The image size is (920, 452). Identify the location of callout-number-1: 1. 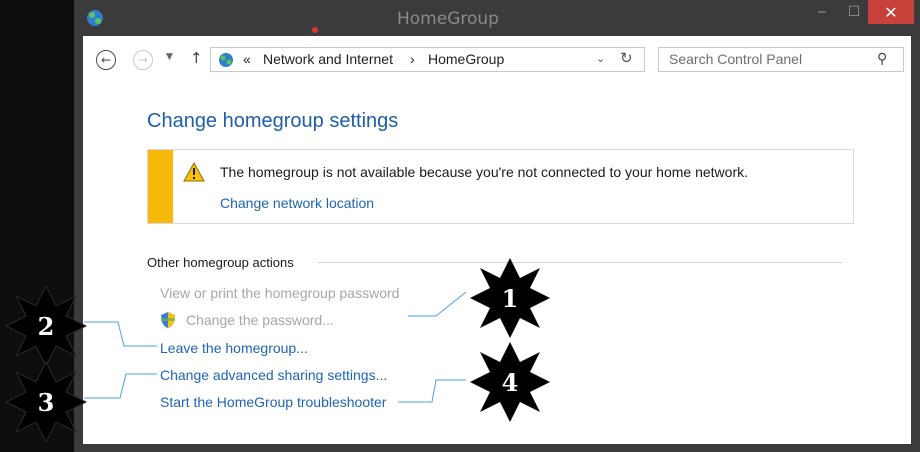
(510, 298).